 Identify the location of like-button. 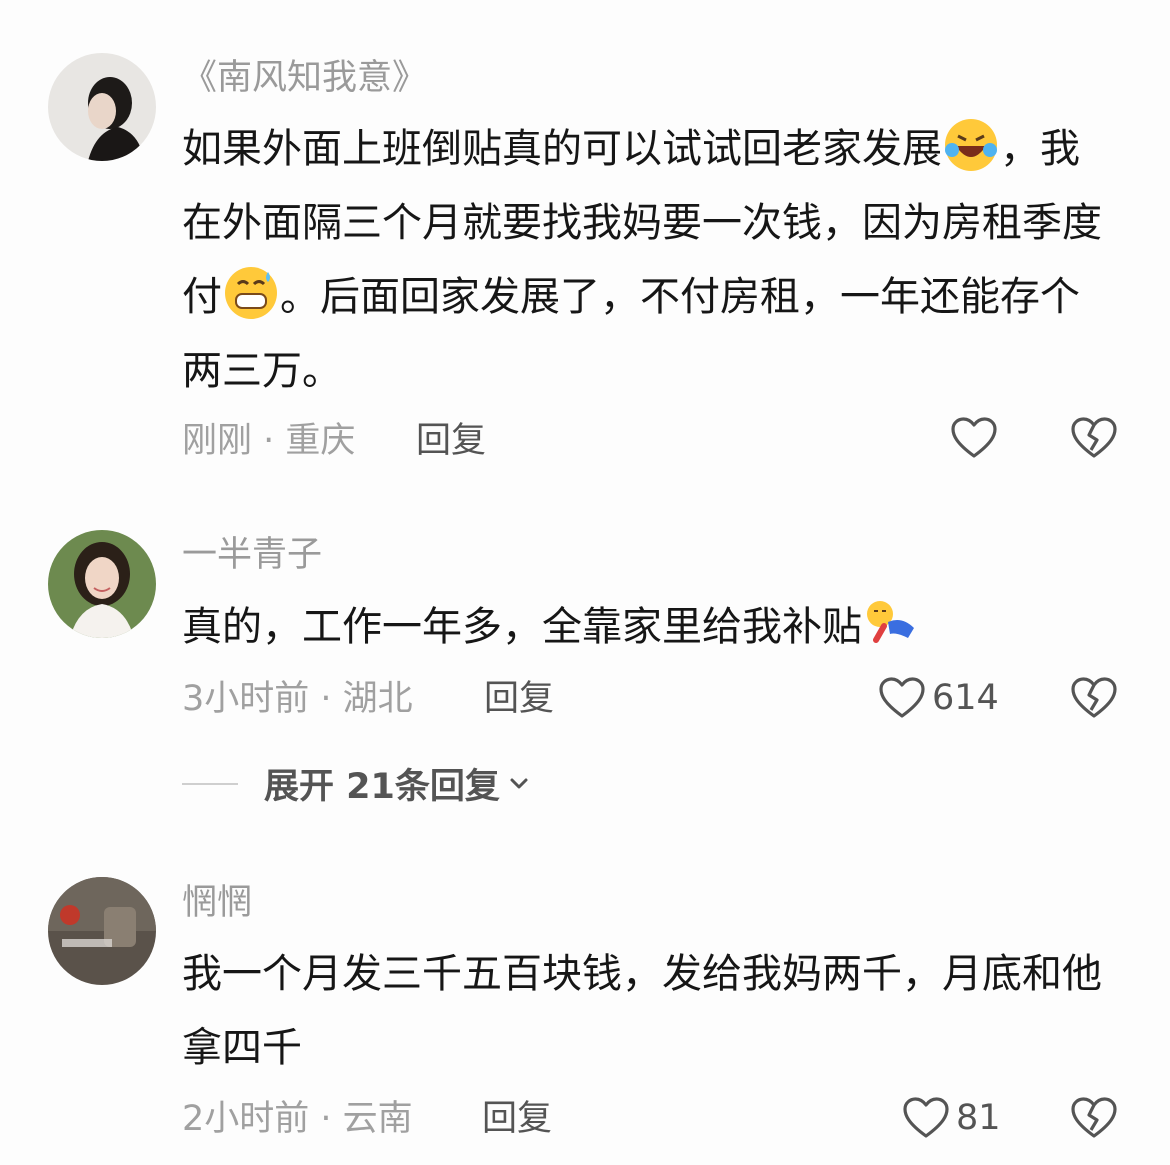
(974, 438).